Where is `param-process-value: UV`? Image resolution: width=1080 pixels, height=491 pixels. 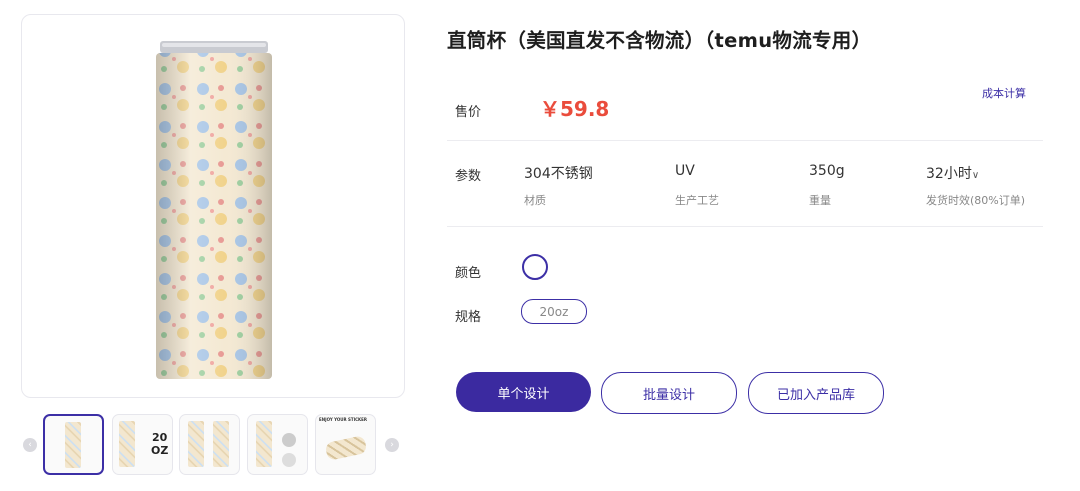 param-process-value: UV is located at coordinates (685, 171).